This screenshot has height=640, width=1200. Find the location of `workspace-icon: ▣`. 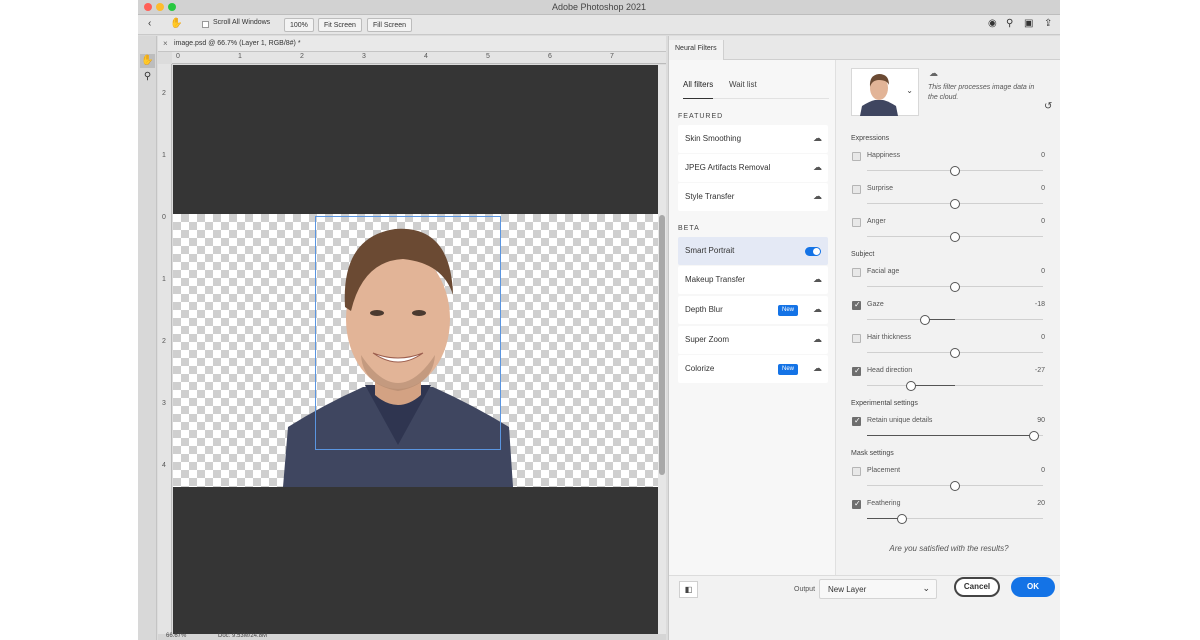

workspace-icon: ▣ is located at coordinates (1028, 23).